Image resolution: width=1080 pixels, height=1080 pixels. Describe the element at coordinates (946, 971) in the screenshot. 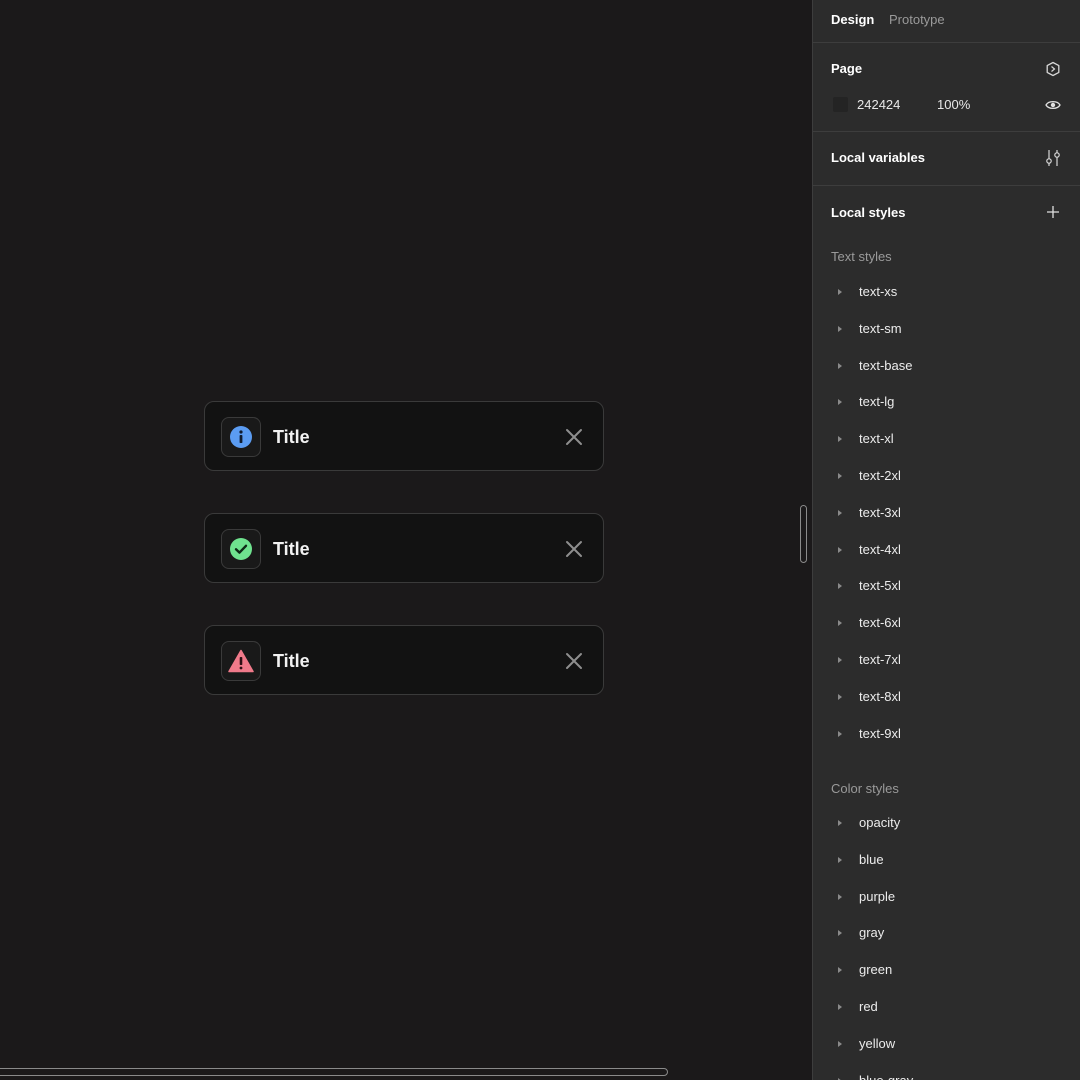

I see `color-style-item: green` at that location.